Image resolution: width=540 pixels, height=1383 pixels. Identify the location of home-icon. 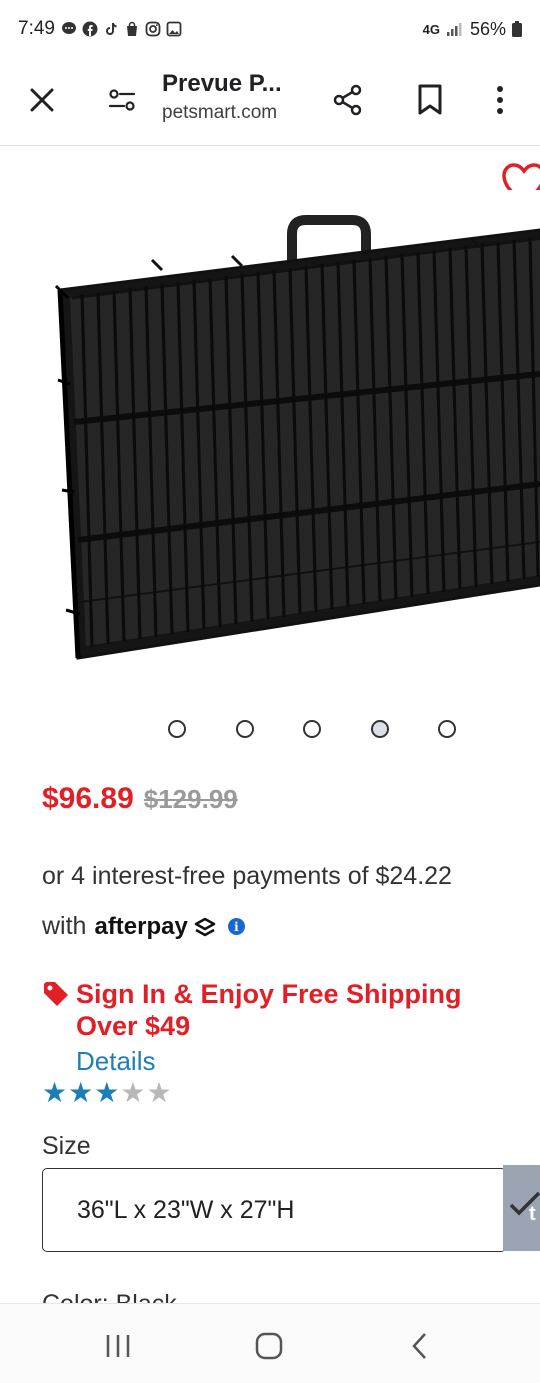
(269, 1346).